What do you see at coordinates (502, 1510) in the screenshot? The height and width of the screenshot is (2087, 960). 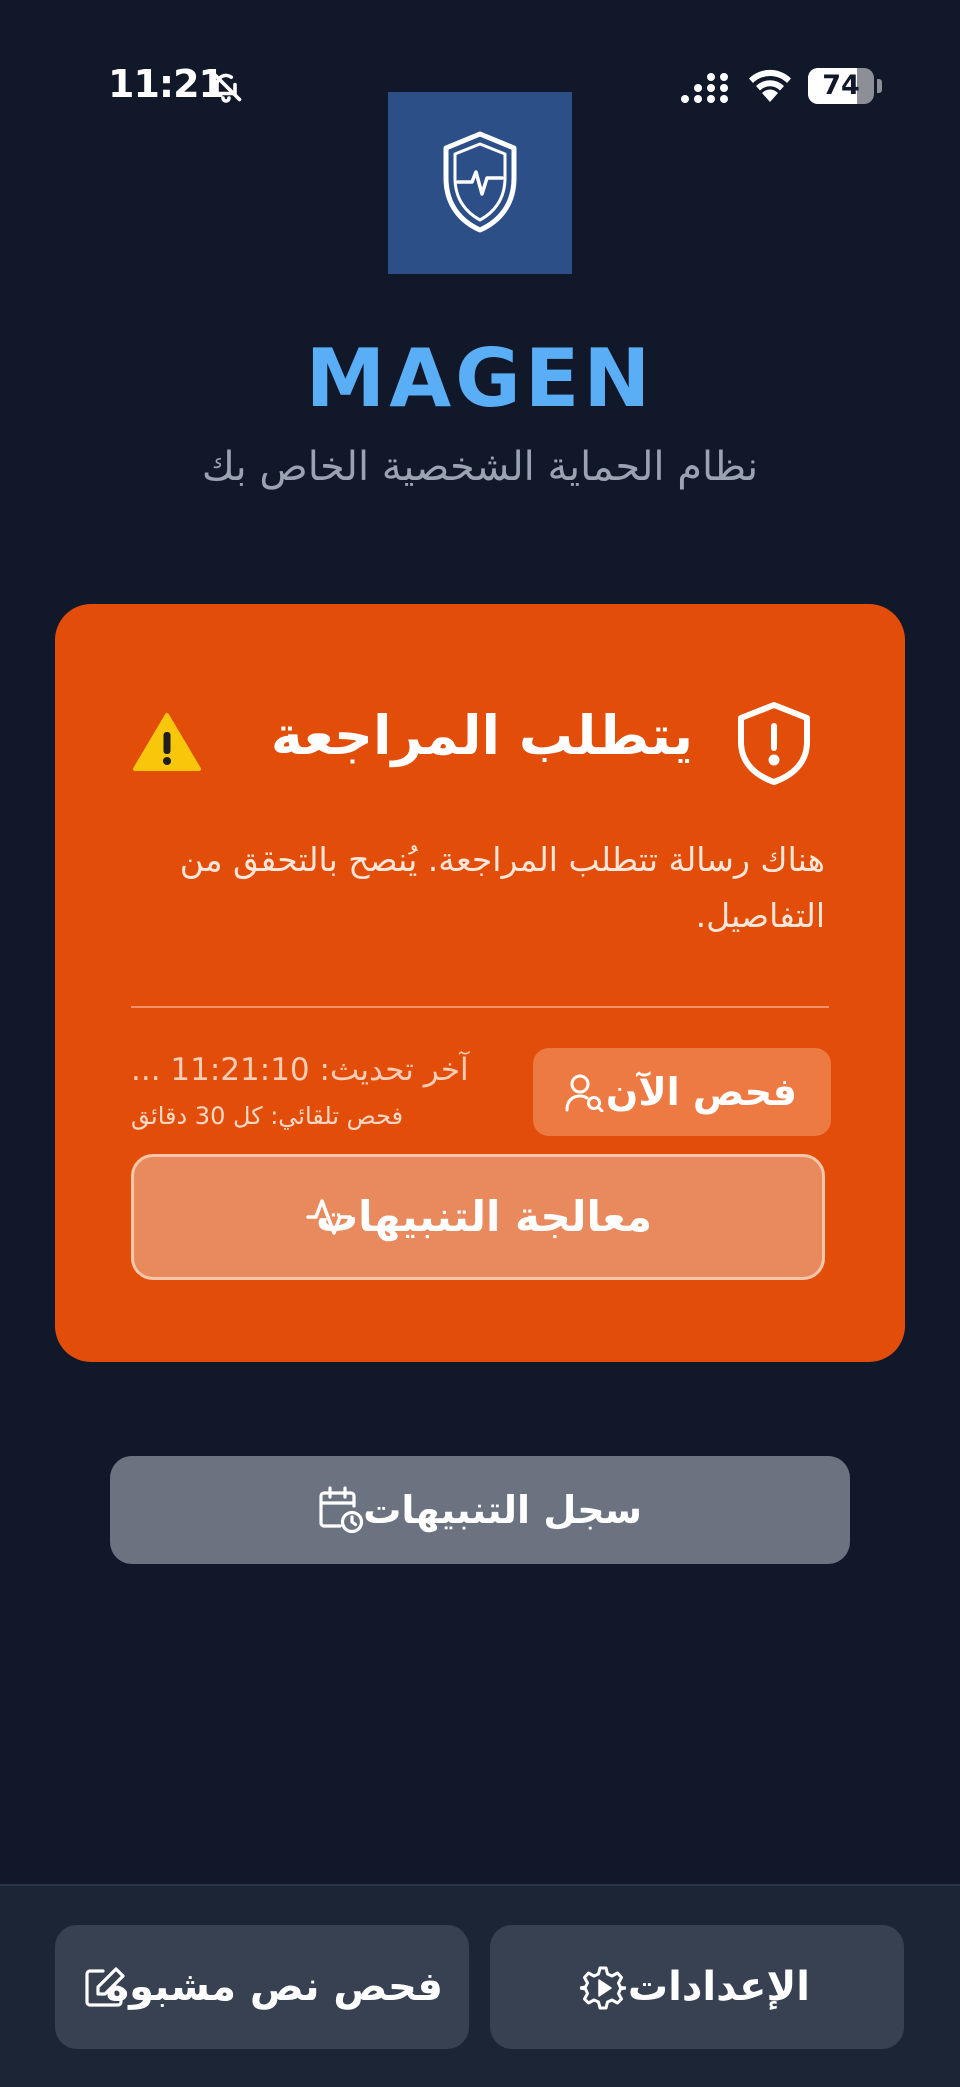 I see `alerts-history-label: سجل التنبيهات` at bounding box center [502, 1510].